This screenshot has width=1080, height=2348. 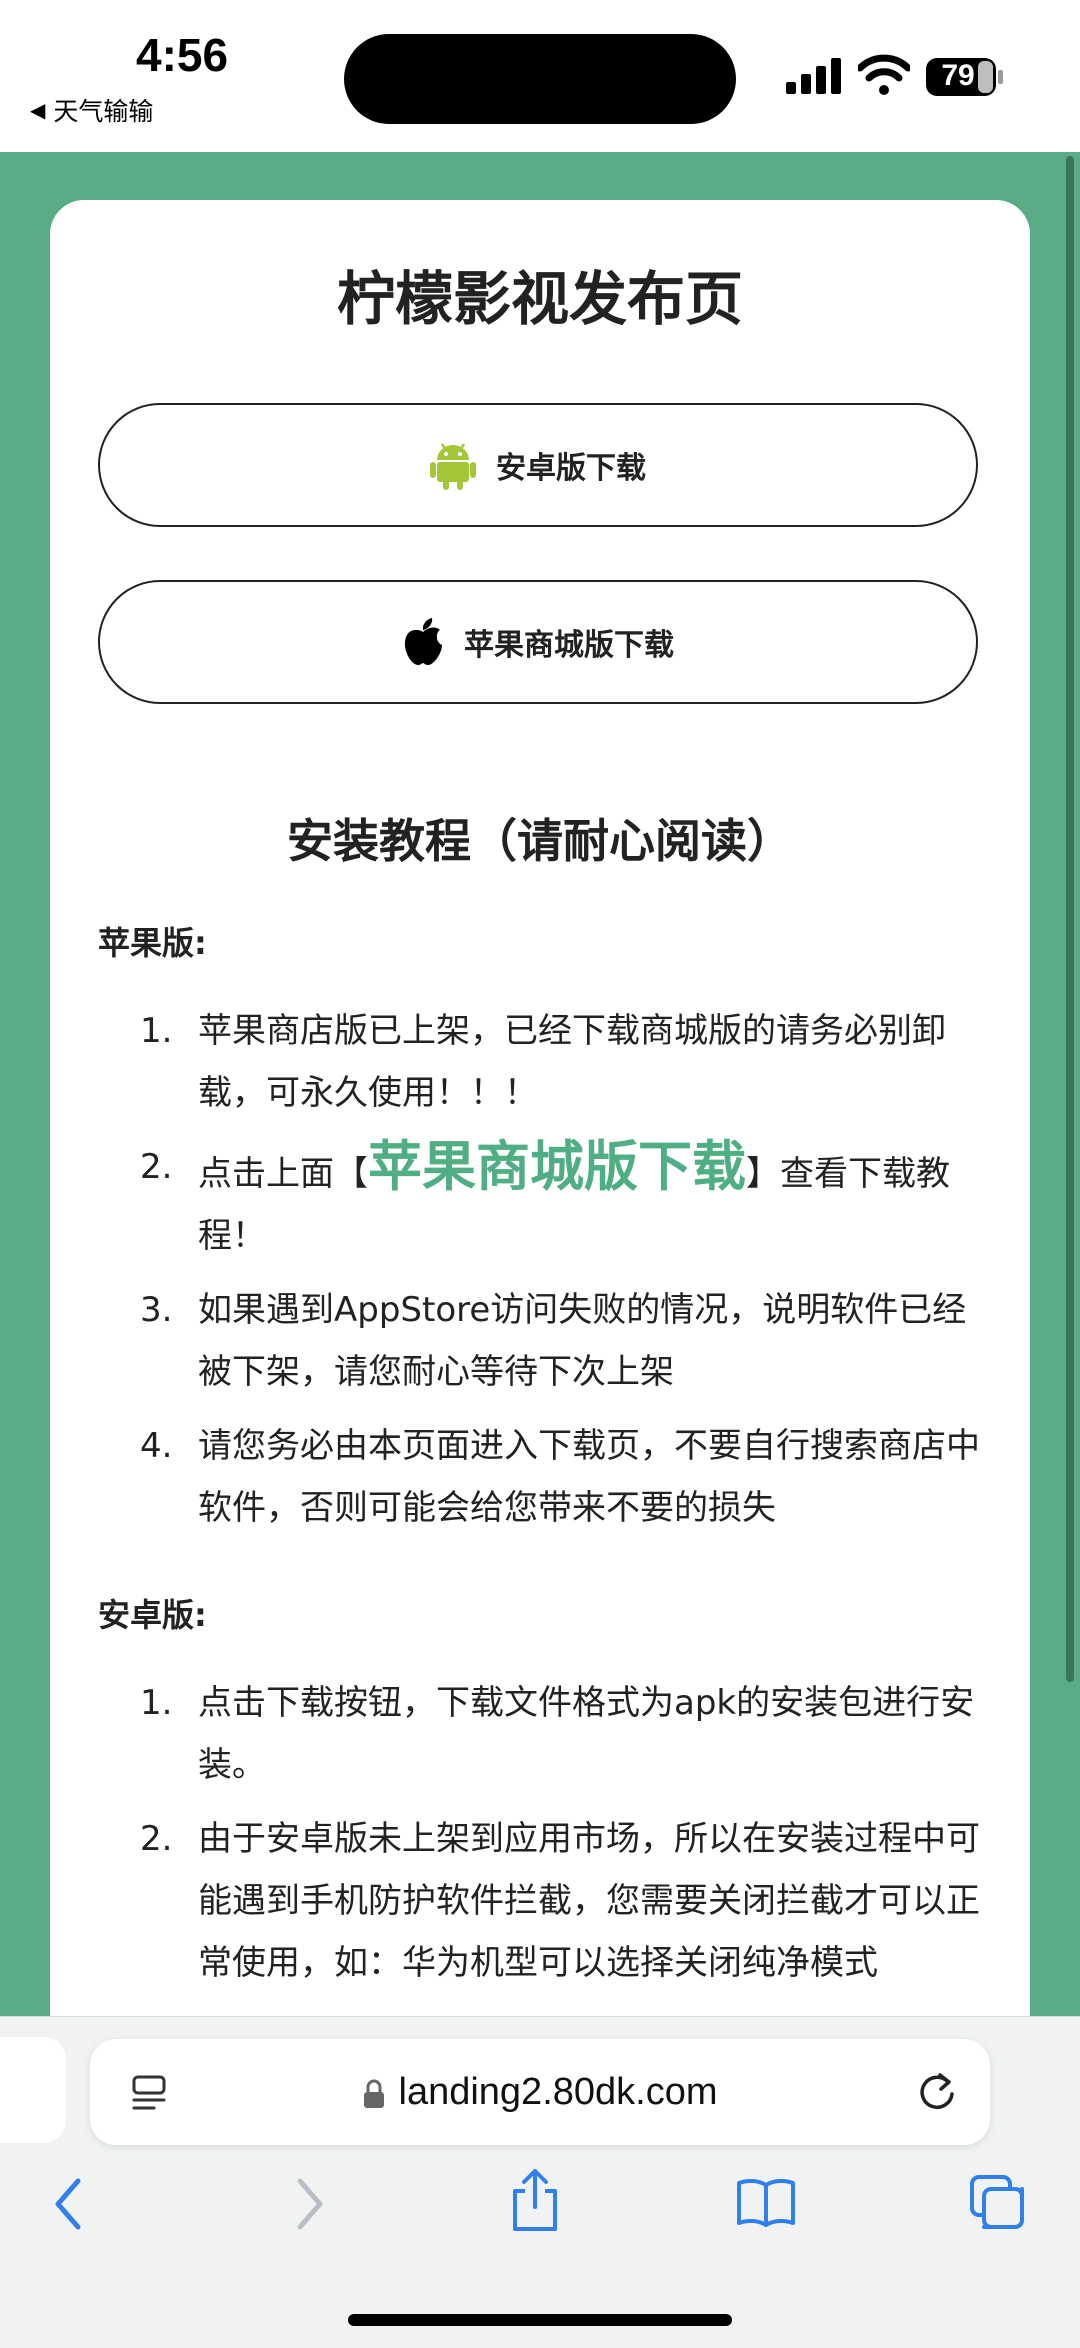 I want to click on android-icon, so click(x=453, y=466).